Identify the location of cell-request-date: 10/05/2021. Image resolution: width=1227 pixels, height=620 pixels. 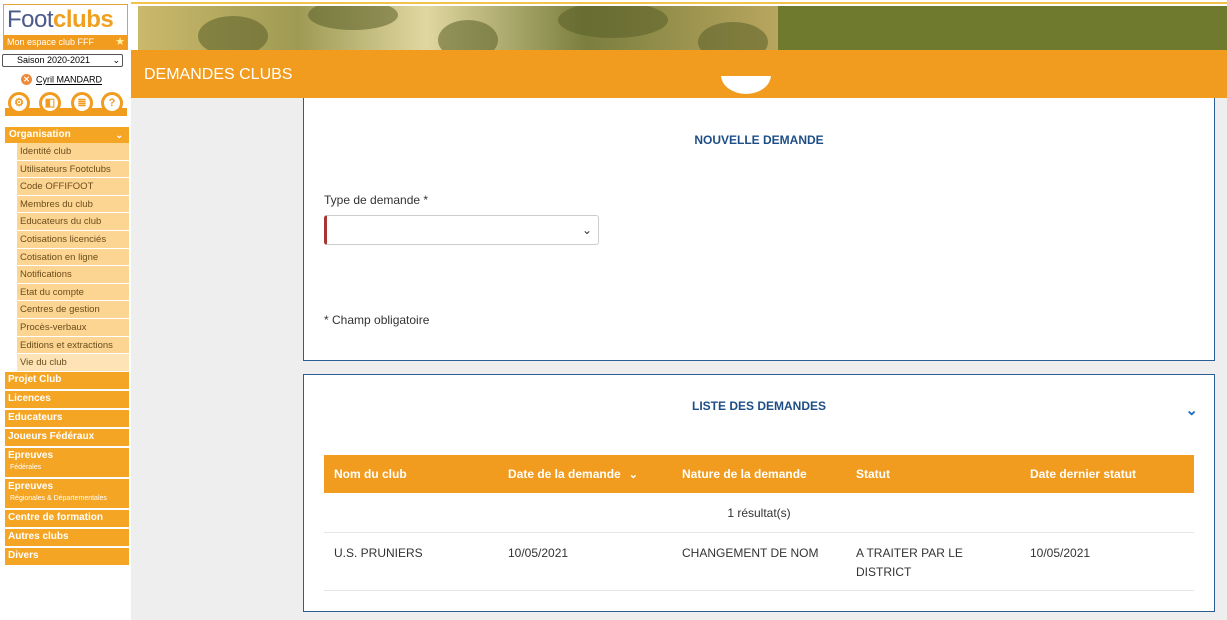
(538, 553).